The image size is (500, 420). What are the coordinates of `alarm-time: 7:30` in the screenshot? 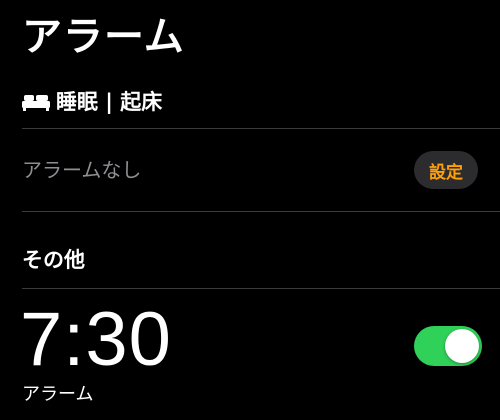 It's located at (96, 339).